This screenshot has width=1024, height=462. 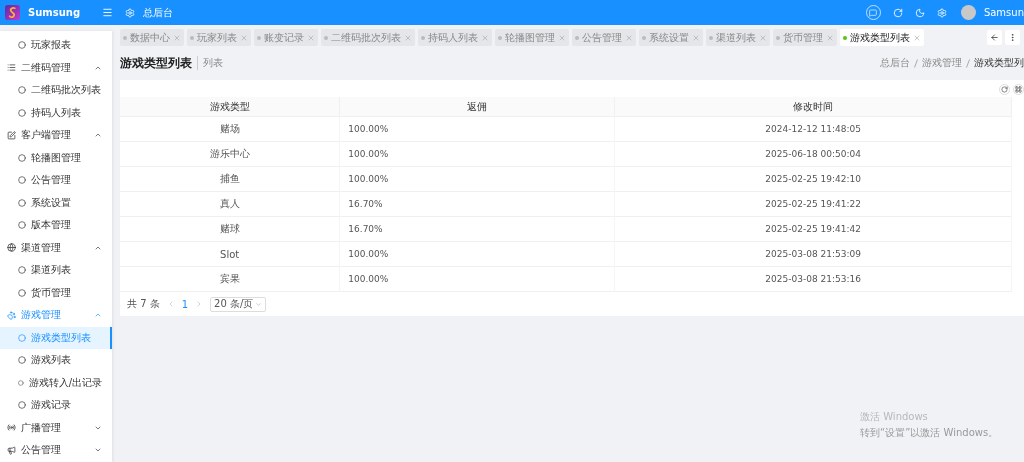 I want to click on sidebar-group: 公告管理, so click(x=56, y=450).